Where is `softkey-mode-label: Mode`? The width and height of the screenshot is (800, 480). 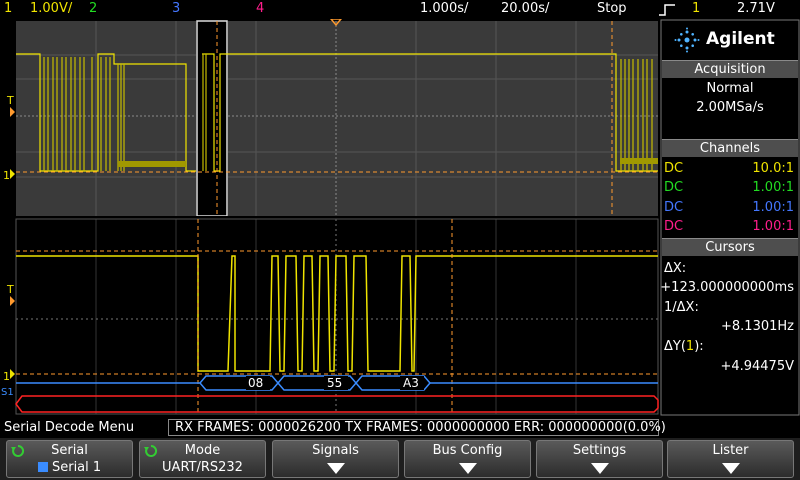
softkey-mode-label: Mode is located at coordinates (202, 450).